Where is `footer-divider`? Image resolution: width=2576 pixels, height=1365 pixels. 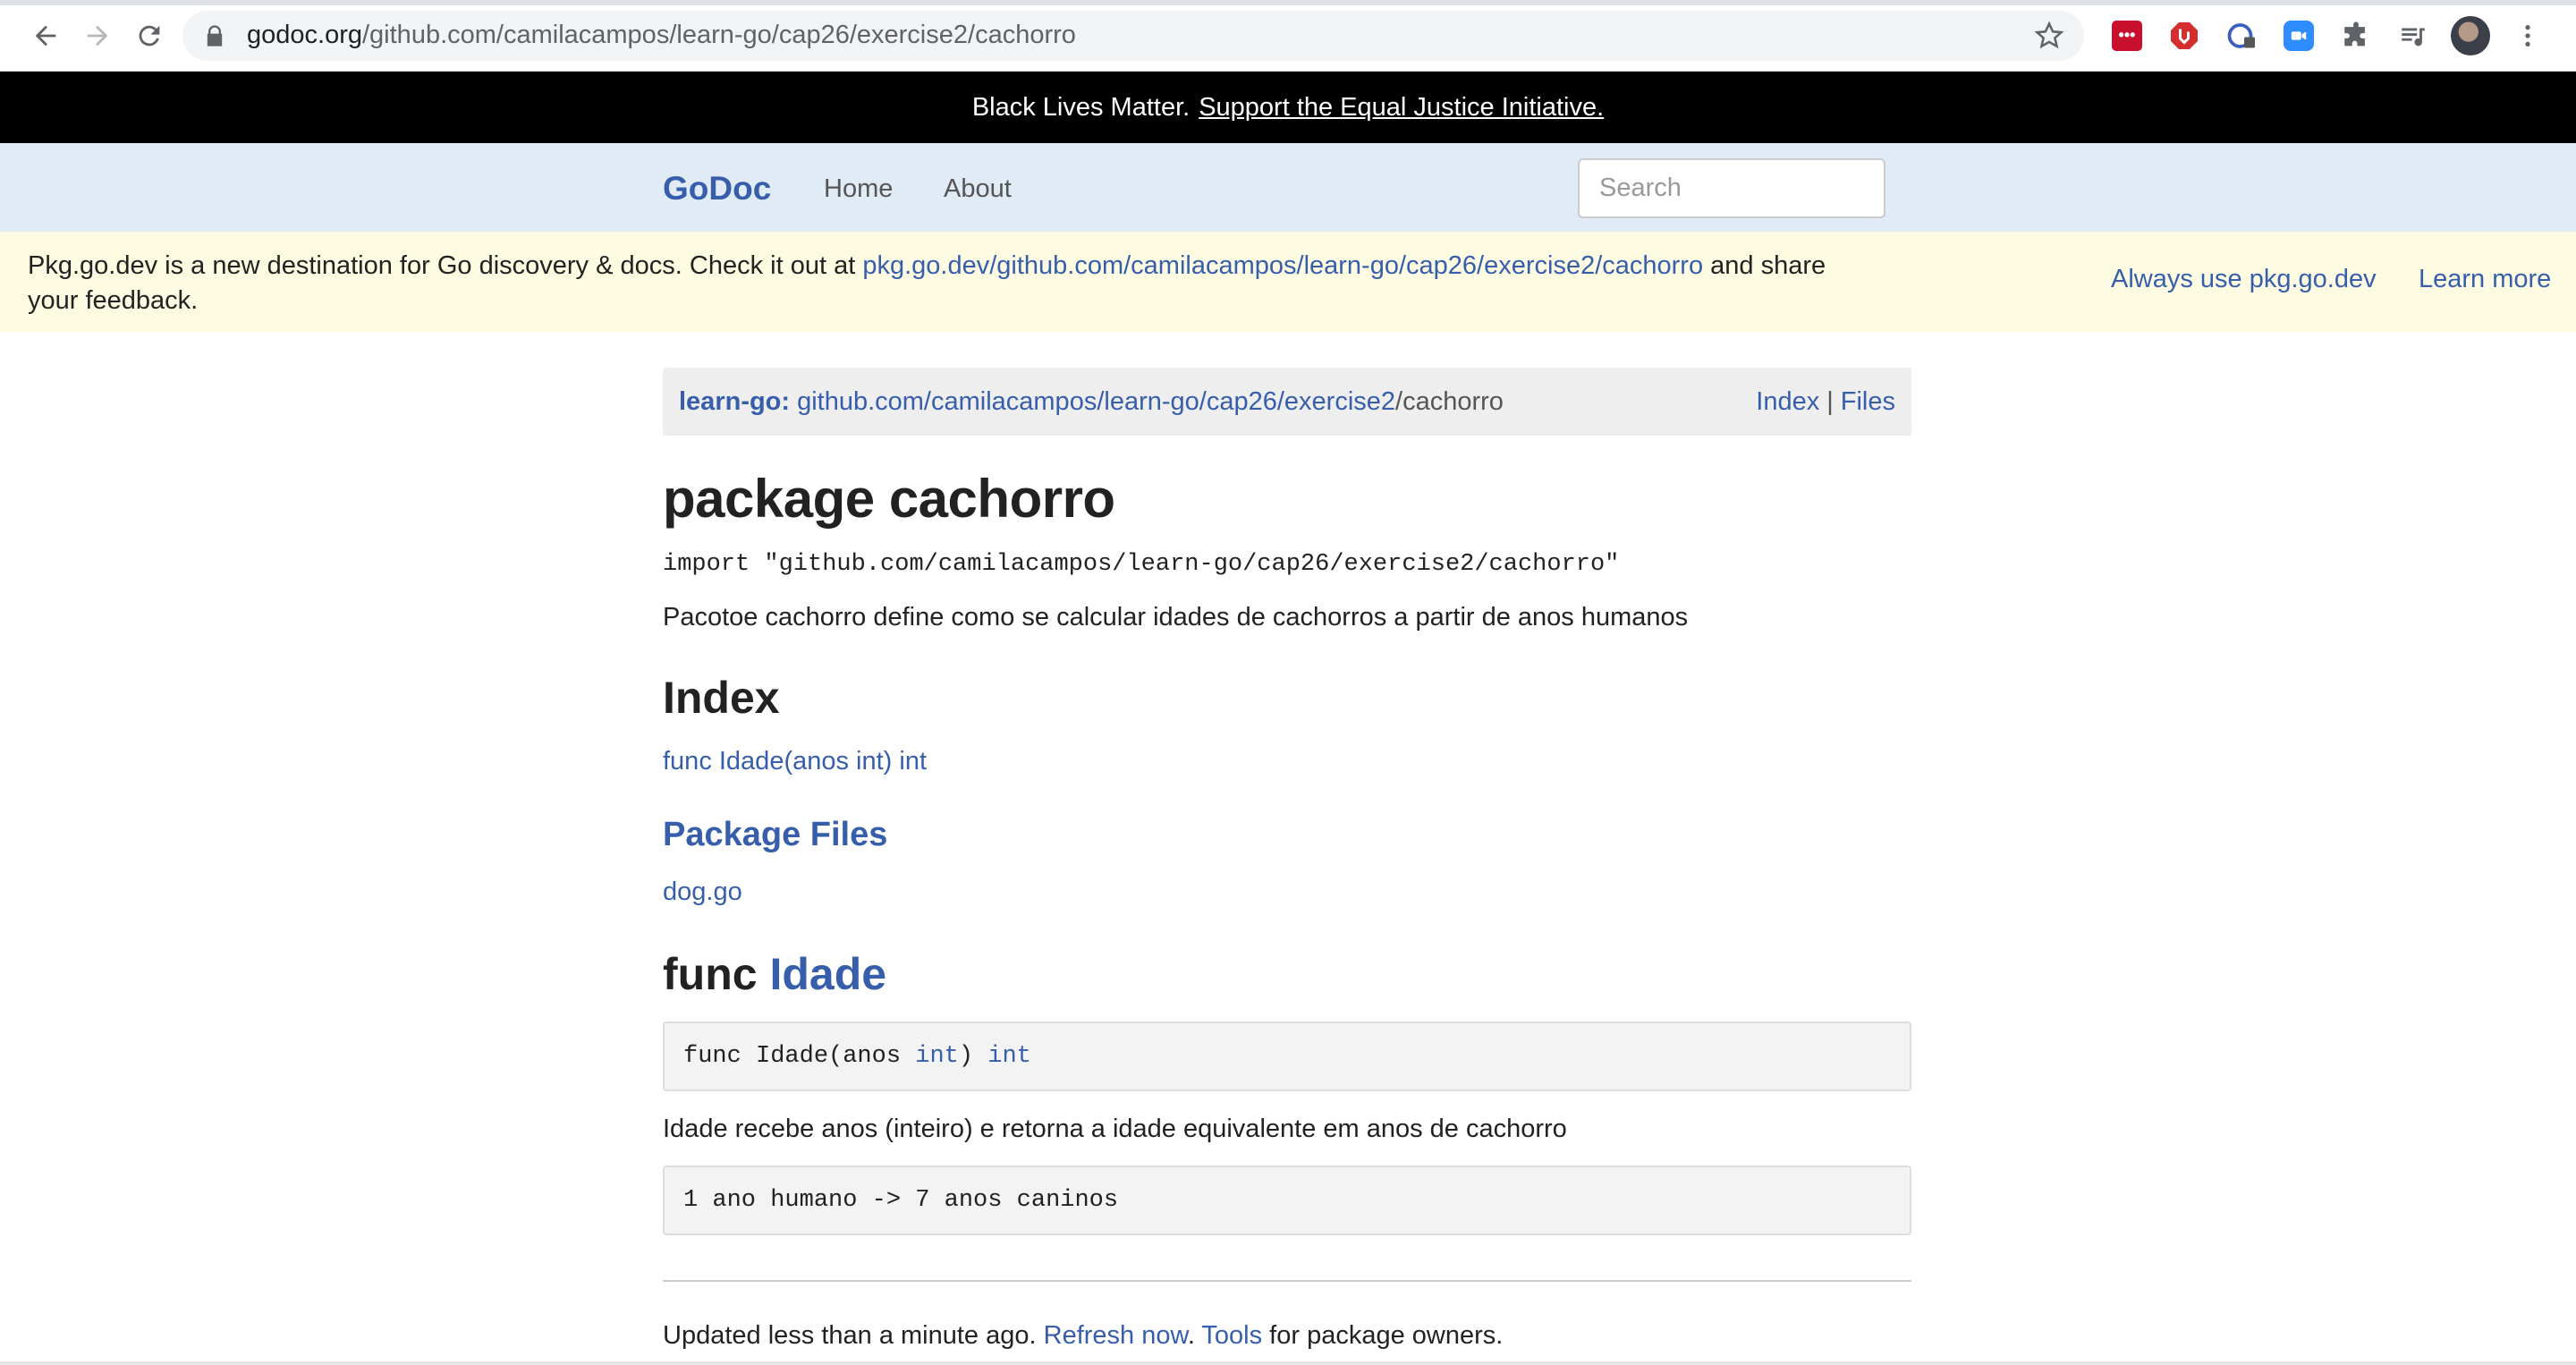
footer-divider is located at coordinates (1287, 1281).